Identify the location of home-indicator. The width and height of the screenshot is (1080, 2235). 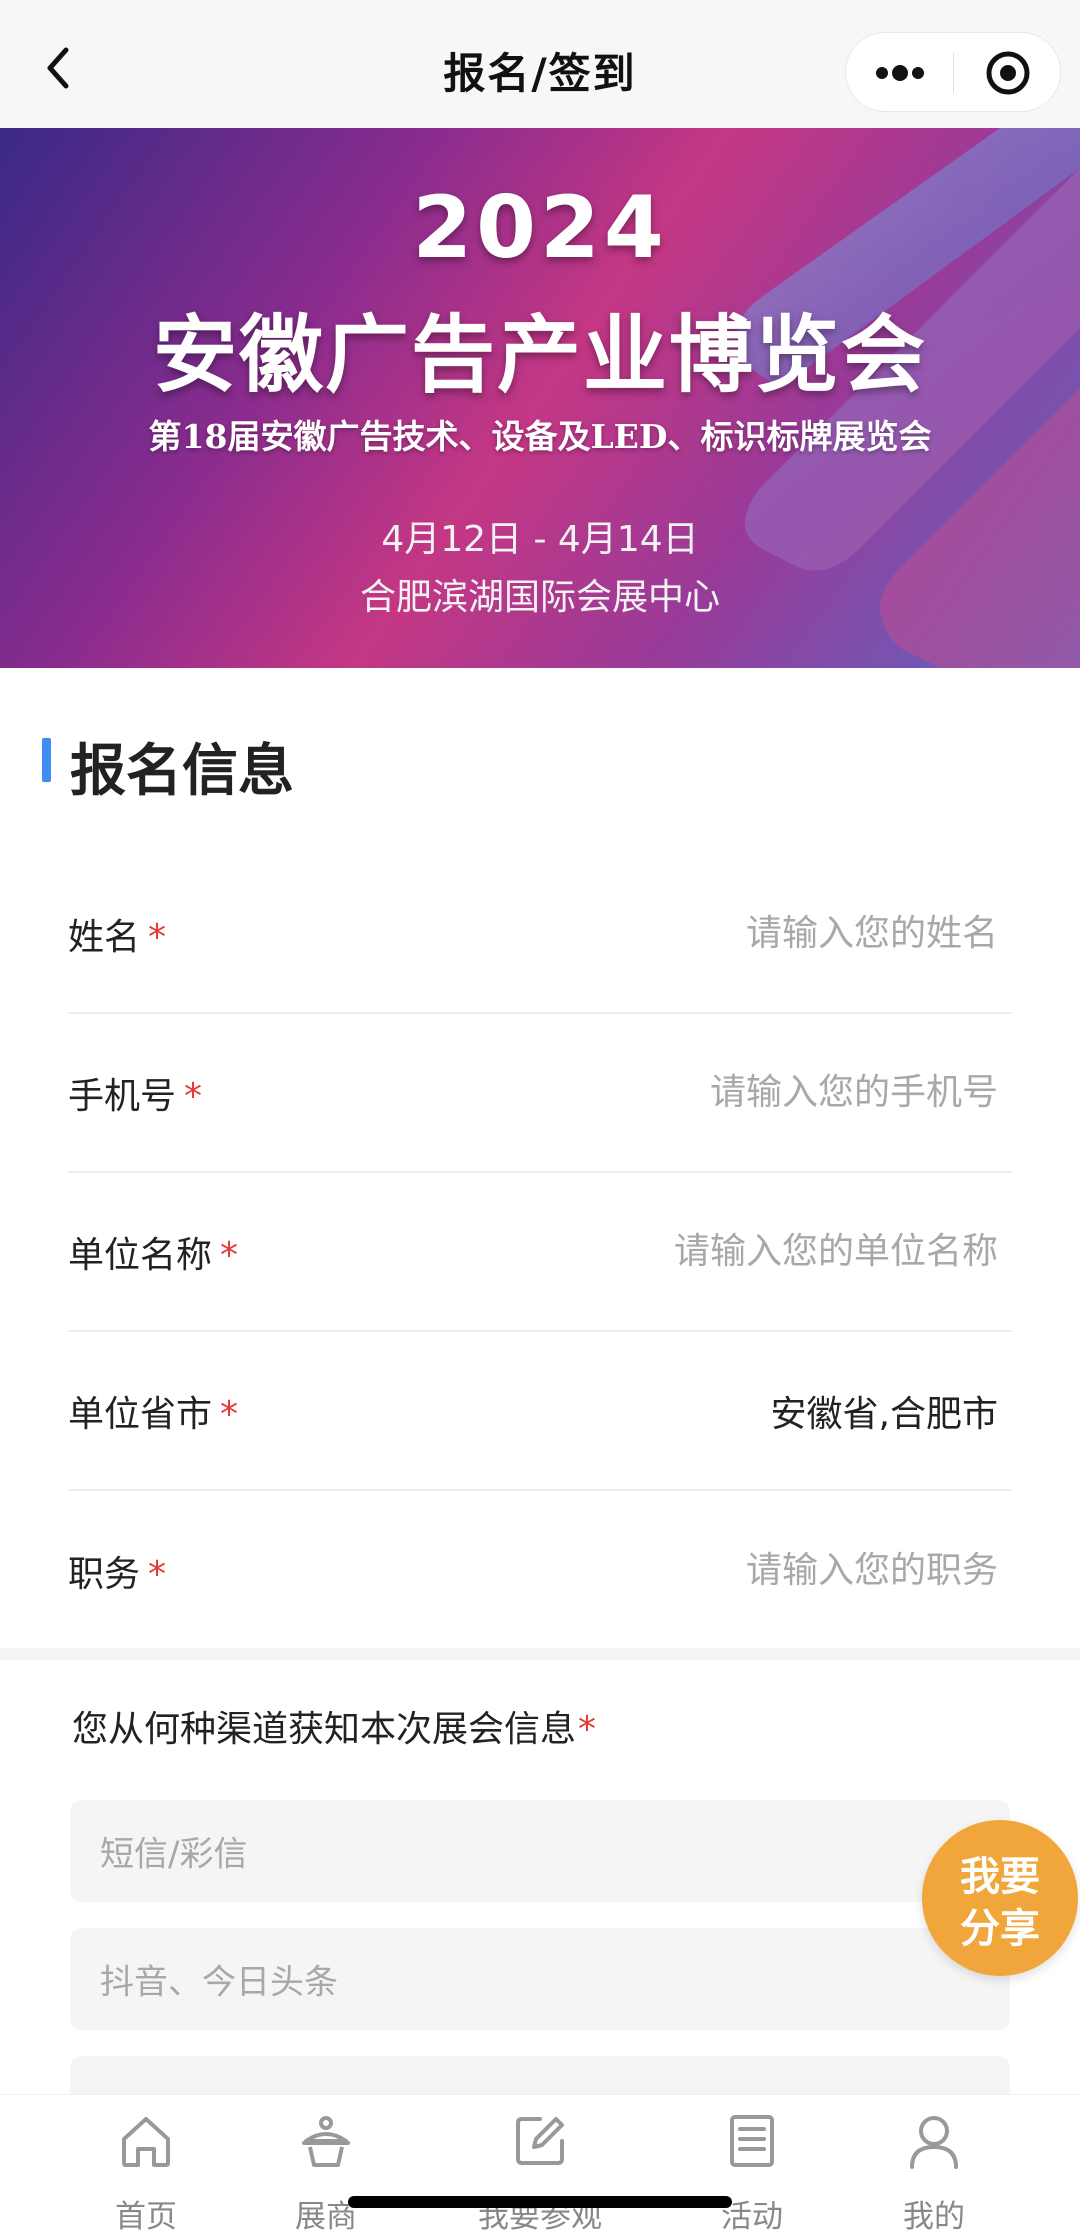
(540, 2202).